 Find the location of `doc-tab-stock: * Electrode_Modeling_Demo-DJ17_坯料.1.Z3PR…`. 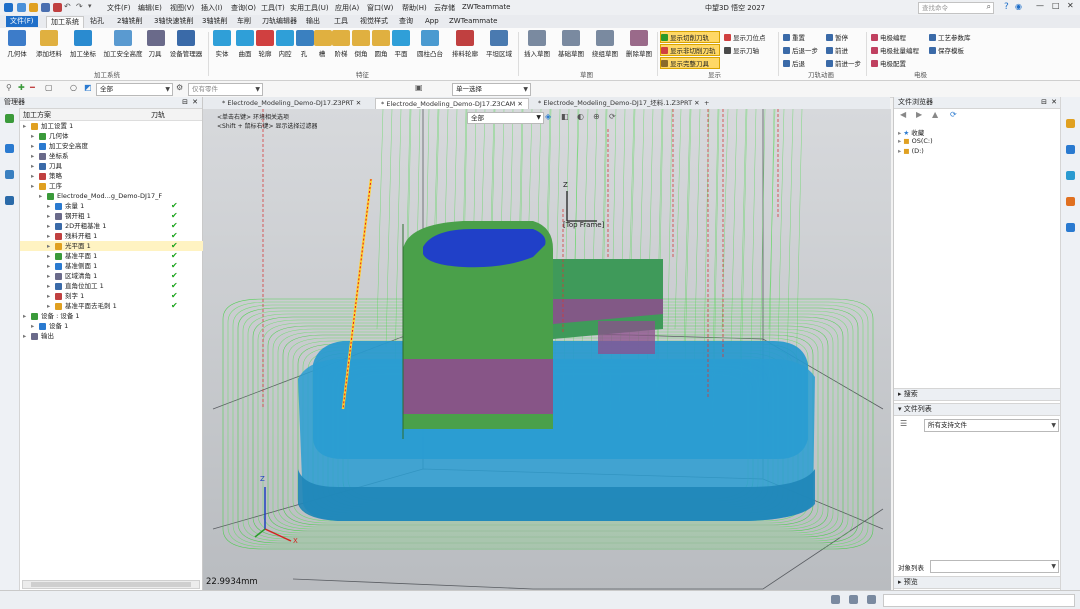

doc-tab-stock: * Electrode_Modeling_Demo-DJ17_坯料.1.Z3PR… is located at coordinates (619, 103).